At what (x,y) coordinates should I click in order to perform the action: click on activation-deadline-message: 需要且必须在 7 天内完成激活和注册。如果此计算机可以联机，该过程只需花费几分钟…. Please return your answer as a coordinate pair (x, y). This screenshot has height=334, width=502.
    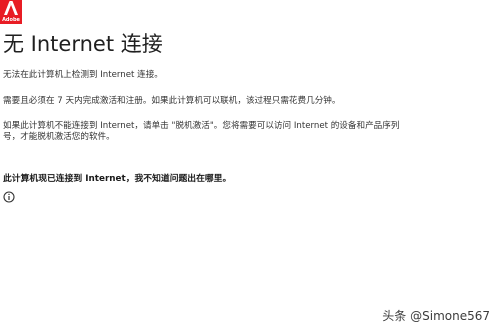
    Looking at the image, I should click on (172, 101).